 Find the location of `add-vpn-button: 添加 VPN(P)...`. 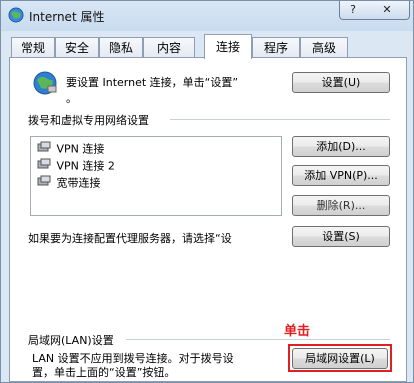

add-vpn-button: 添加 VPN(P)... is located at coordinates (341, 175).